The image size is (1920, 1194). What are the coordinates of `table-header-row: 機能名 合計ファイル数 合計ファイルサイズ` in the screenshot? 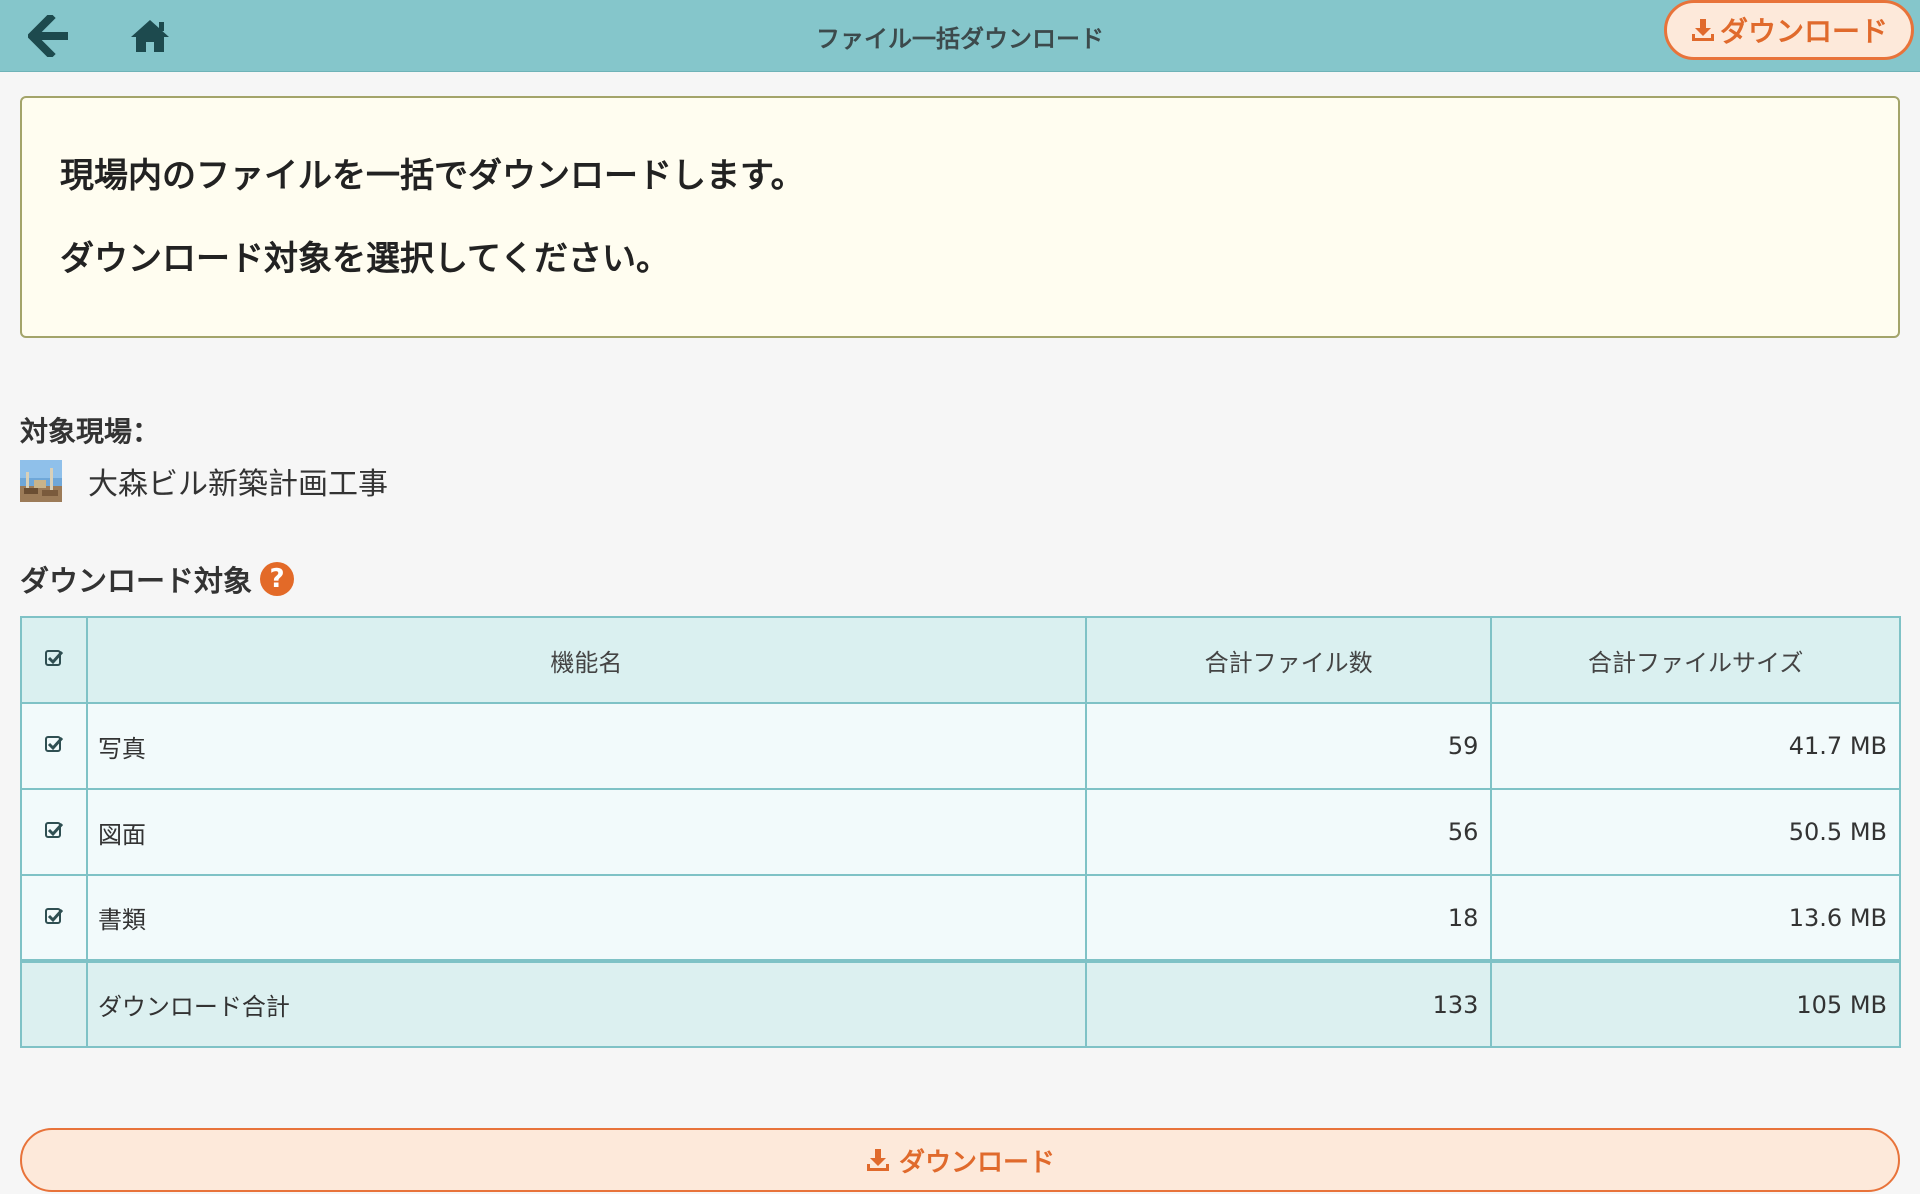 It's located at (960, 660).